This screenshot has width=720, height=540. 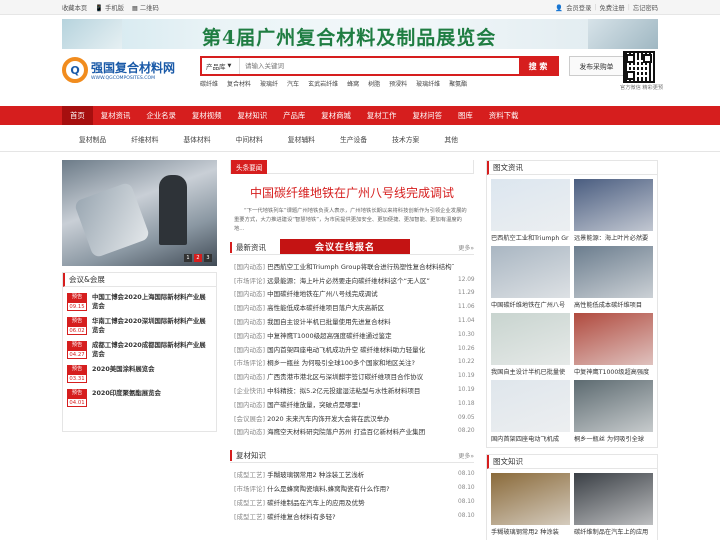 What do you see at coordinates (352, 502) in the screenshot?
I see `news-item: [成型工艺] 碳纤维制品在汽车上的应用及优势 08.10` at bounding box center [352, 502].